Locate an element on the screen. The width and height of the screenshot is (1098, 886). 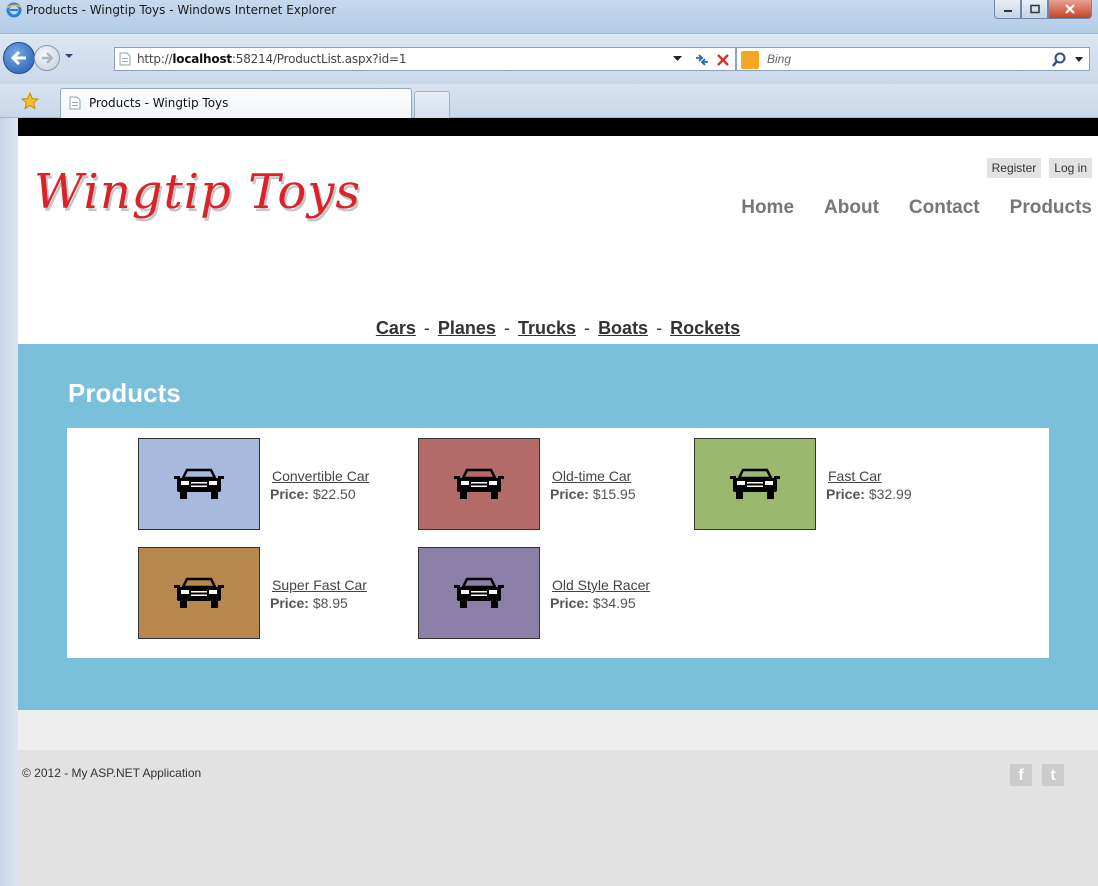
minimize-button is located at coordinates (1007, 9).